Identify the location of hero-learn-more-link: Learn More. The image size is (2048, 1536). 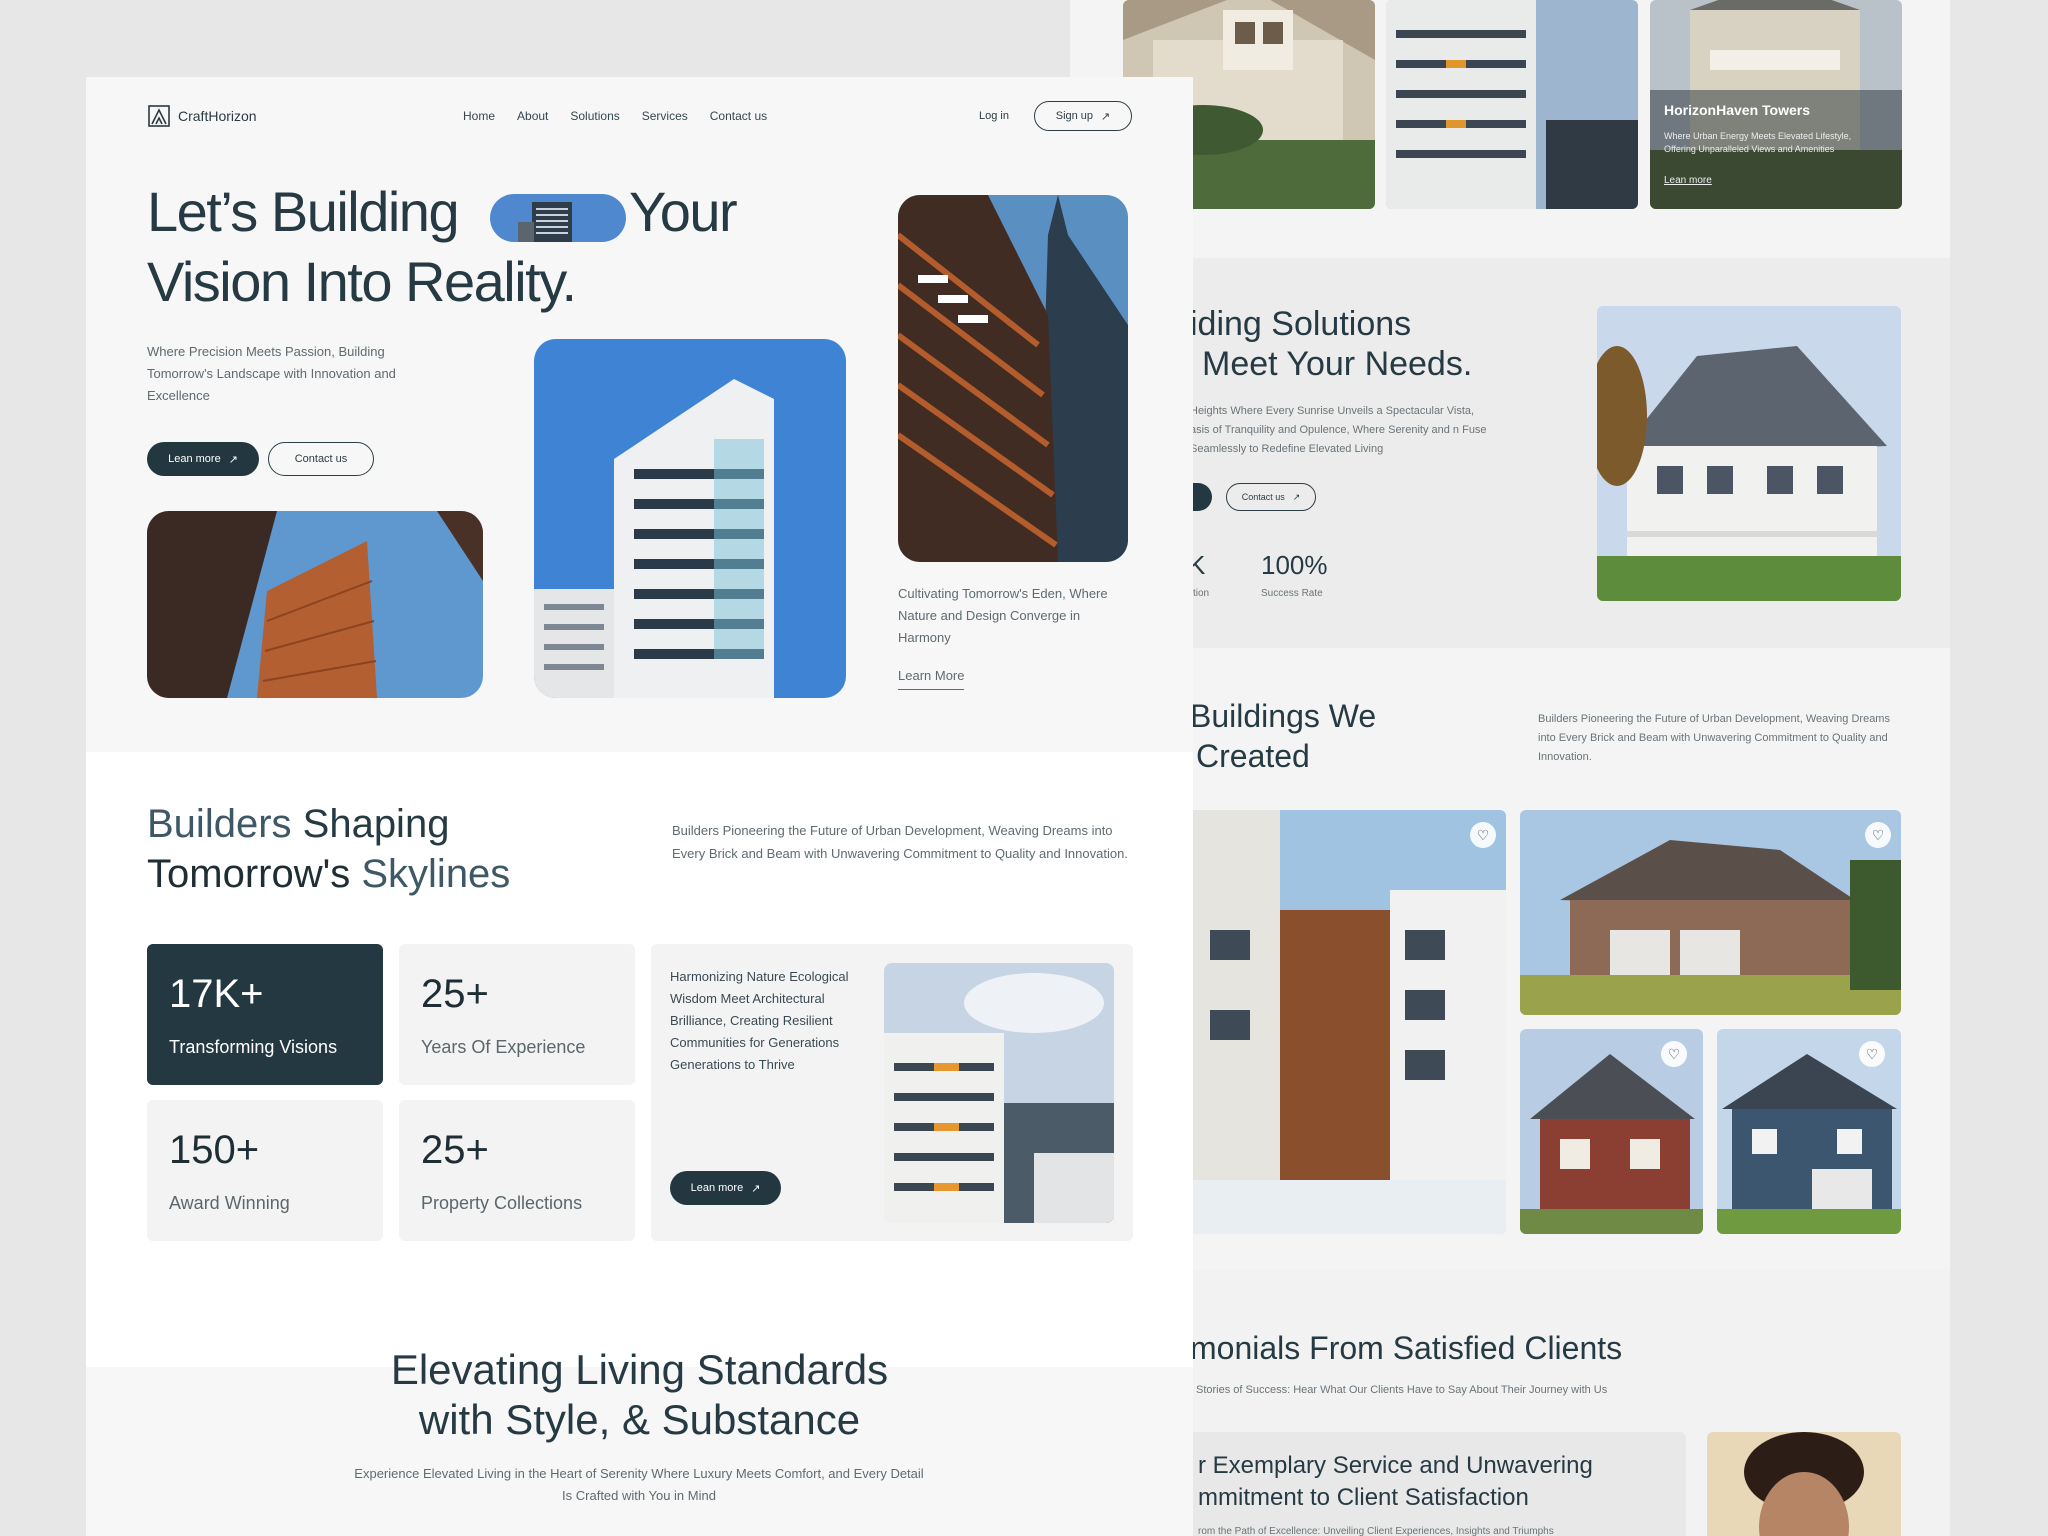
(931, 679).